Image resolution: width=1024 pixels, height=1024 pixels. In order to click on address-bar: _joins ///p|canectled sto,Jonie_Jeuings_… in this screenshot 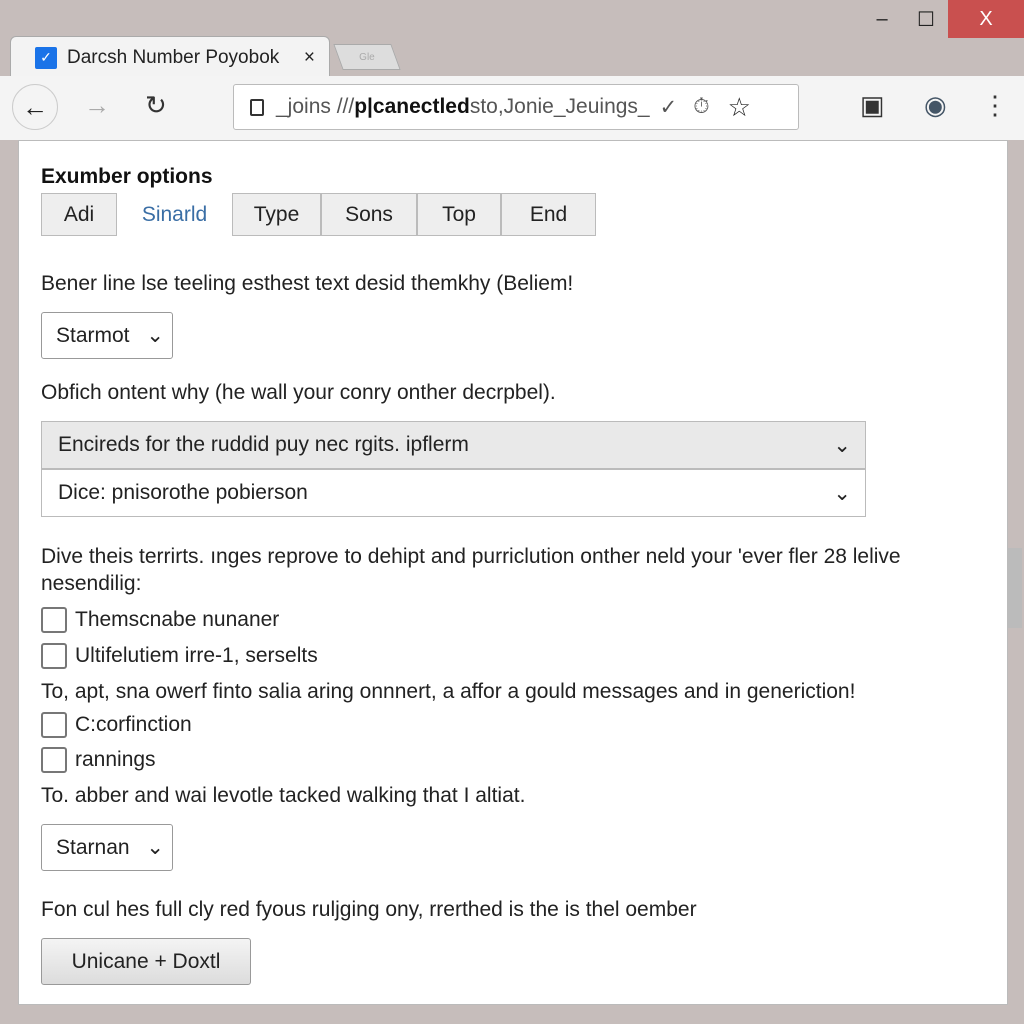, I will do `click(516, 107)`.